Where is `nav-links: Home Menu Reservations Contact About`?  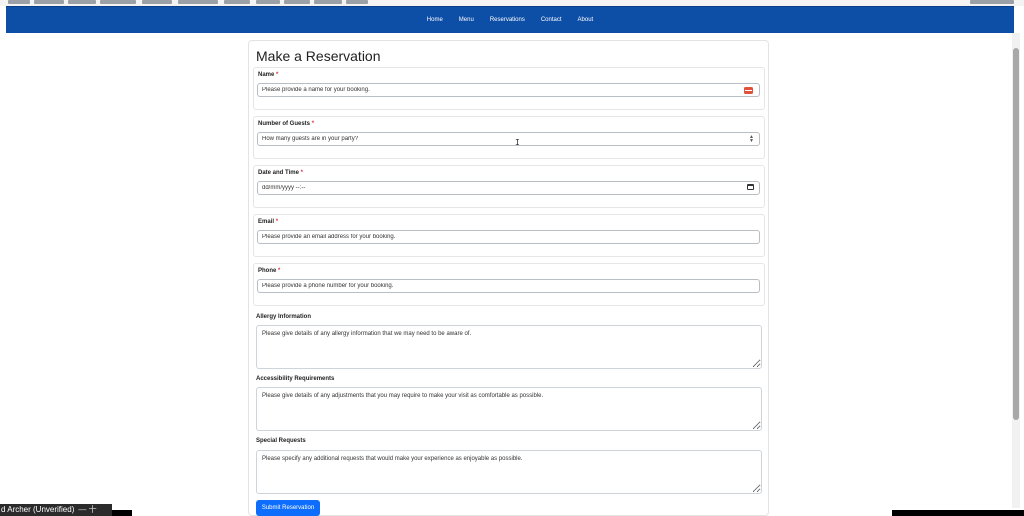 nav-links: Home Menu Reservations Contact About is located at coordinates (510, 20).